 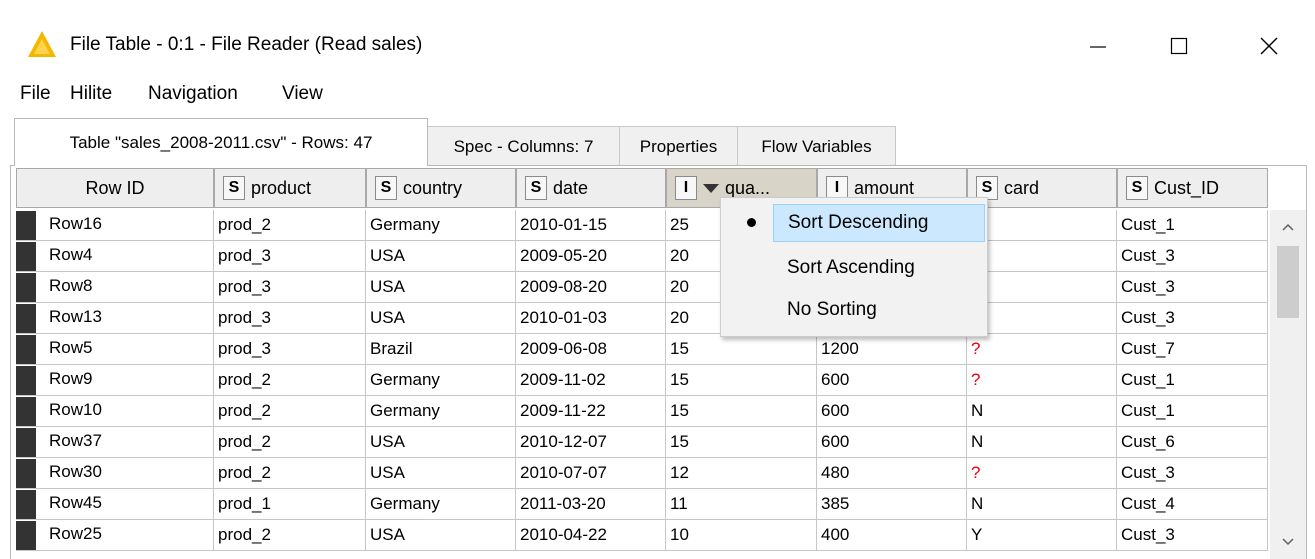 What do you see at coordinates (523, 146) in the screenshot?
I see `tab-spec: Spec - Columns: 7` at bounding box center [523, 146].